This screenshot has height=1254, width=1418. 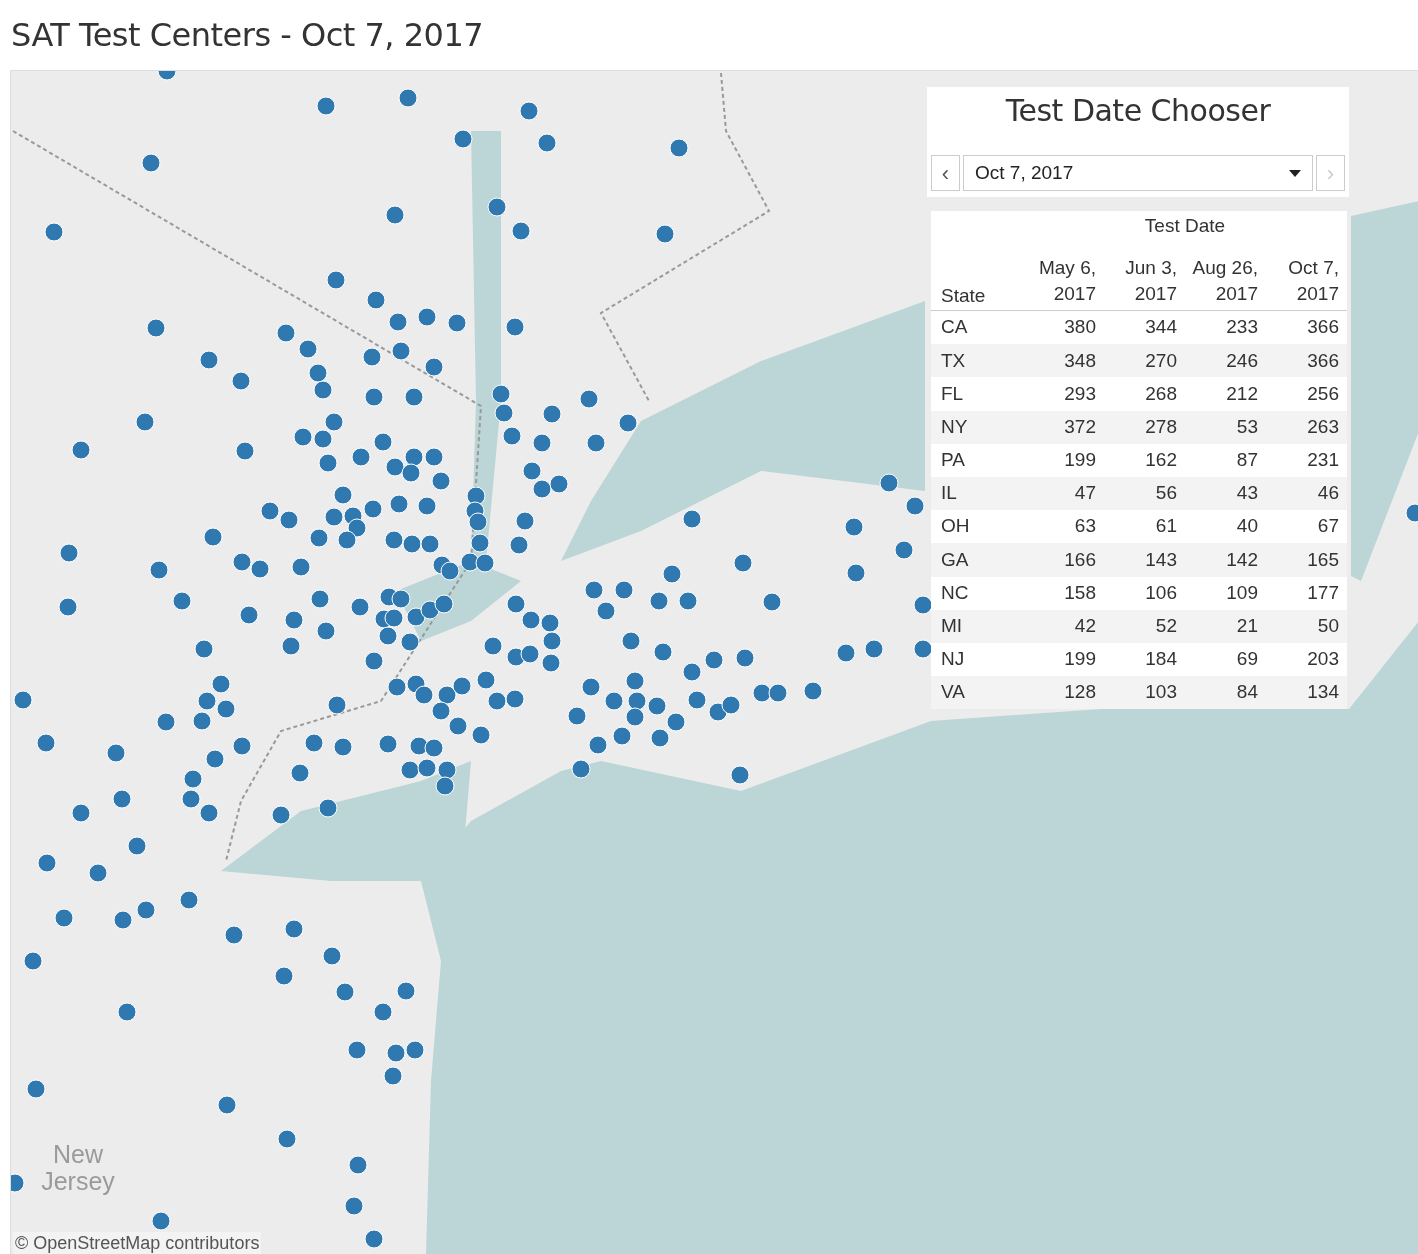 I want to click on date-dropdown: Oct 7, 2017, so click(x=1138, y=173).